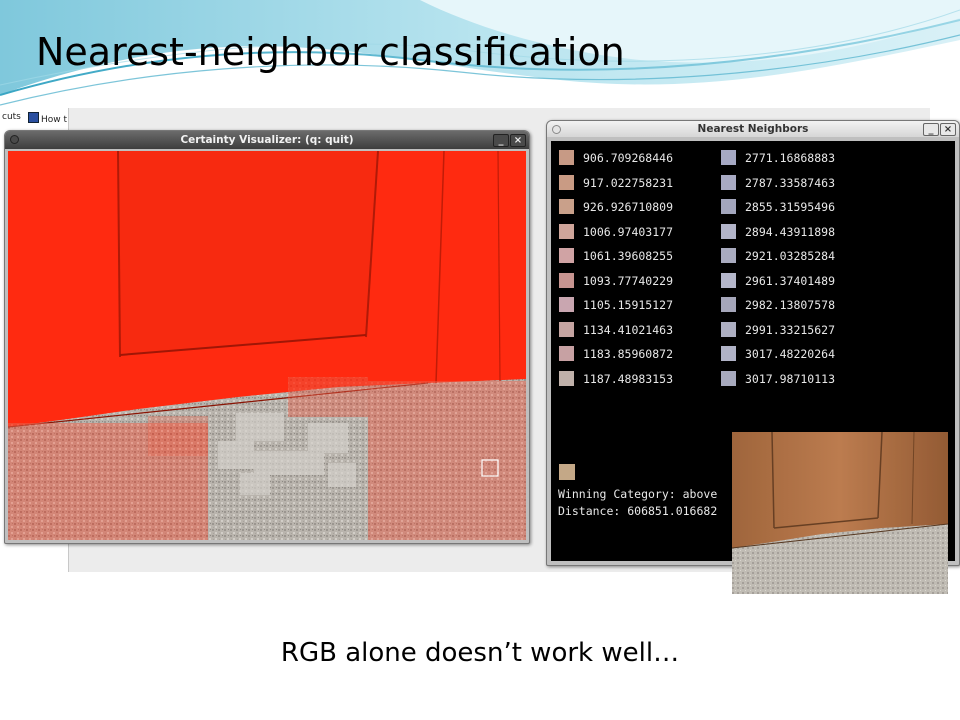 The width and height of the screenshot is (960, 720). What do you see at coordinates (790, 256) in the screenshot?
I see `neighbor-distance: 2921.03285284` at bounding box center [790, 256].